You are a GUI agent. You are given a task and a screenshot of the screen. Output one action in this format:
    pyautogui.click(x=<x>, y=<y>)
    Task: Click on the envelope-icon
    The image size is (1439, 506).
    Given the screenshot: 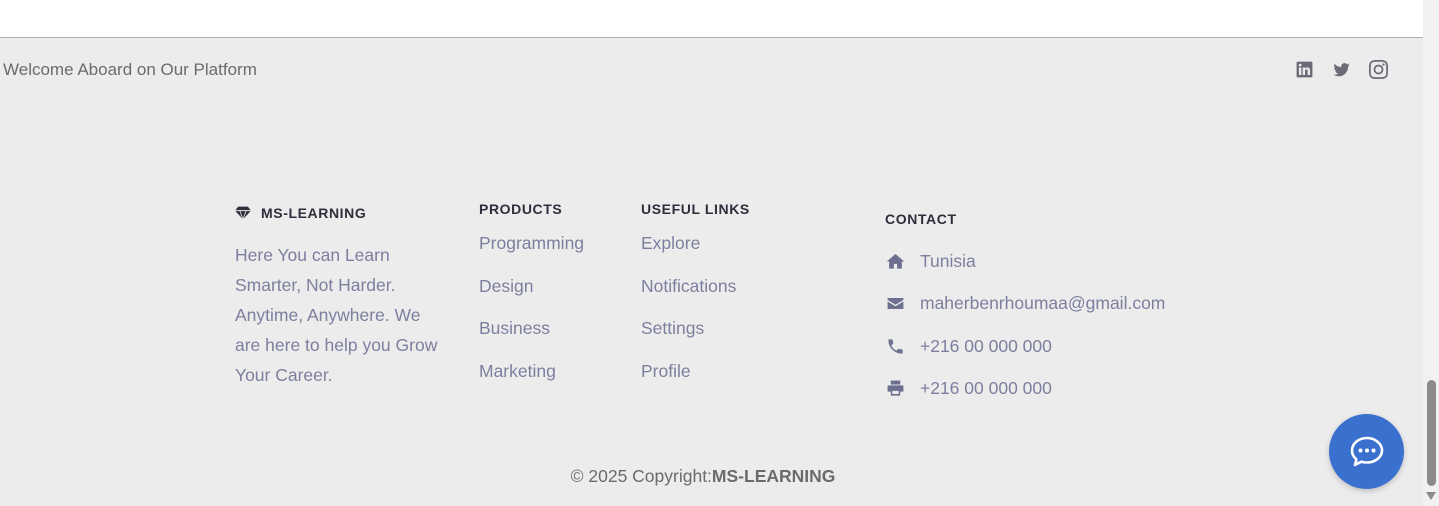 What is the action you would take?
    pyautogui.click(x=895, y=304)
    